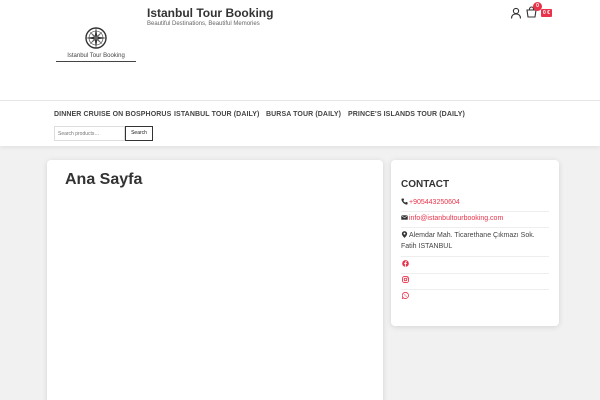  I want to click on site-logo: Istanbul Tour Booking, so click(96, 50).